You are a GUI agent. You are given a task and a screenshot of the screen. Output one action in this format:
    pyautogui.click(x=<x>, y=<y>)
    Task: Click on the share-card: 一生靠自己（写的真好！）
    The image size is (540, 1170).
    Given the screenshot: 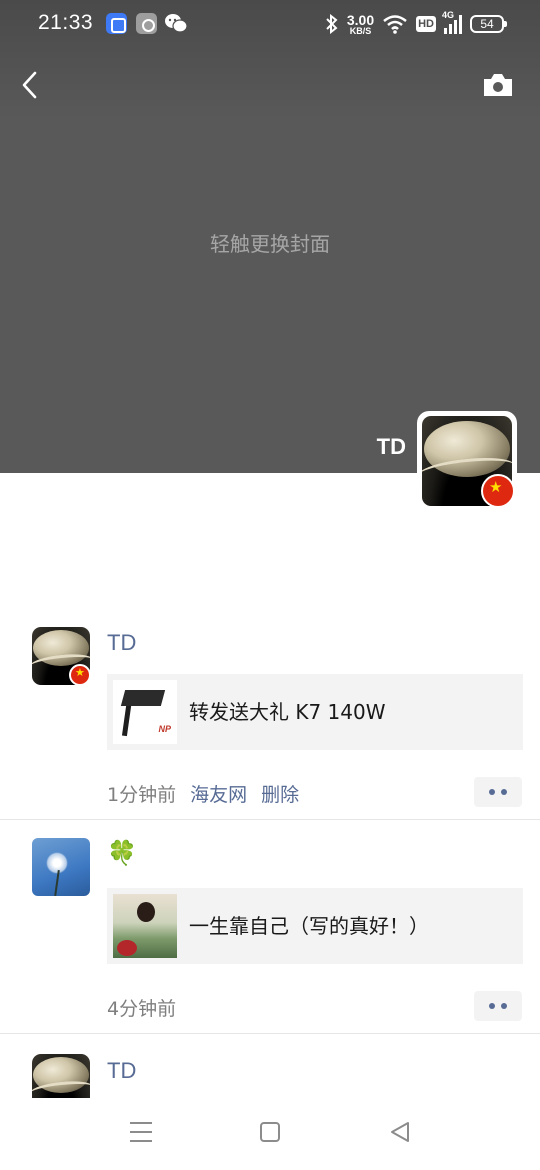 What is the action you would take?
    pyautogui.click(x=315, y=926)
    